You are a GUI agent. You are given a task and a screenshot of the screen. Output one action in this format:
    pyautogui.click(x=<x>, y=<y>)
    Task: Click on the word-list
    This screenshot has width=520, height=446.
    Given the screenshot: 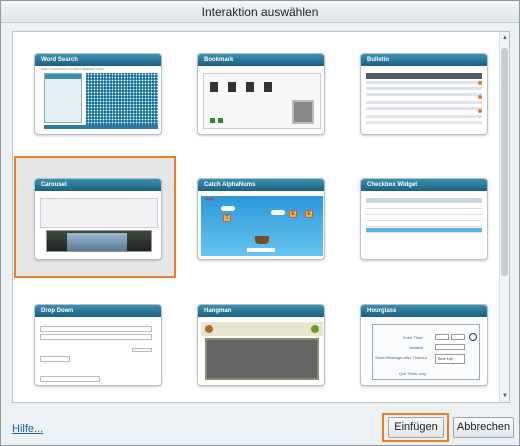 What is the action you would take?
    pyautogui.click(x=63, y=98)
    